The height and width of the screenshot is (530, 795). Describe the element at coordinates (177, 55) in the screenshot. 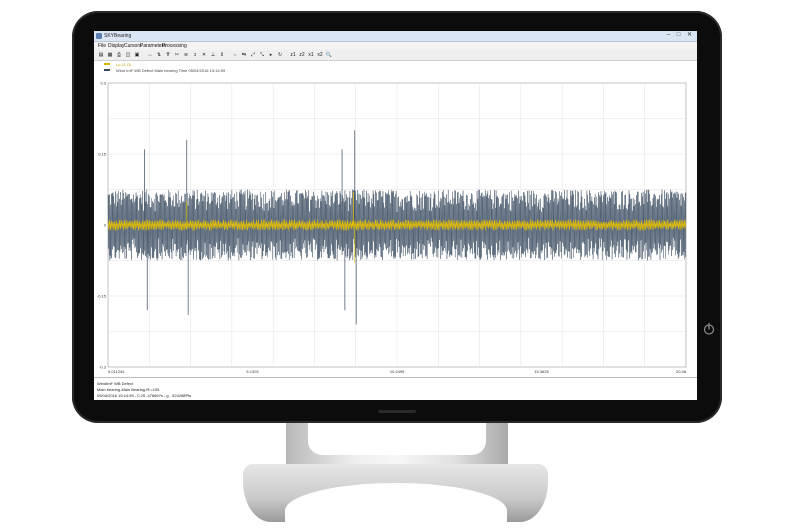

I see `toolbar-button-8: ✂` at that location.